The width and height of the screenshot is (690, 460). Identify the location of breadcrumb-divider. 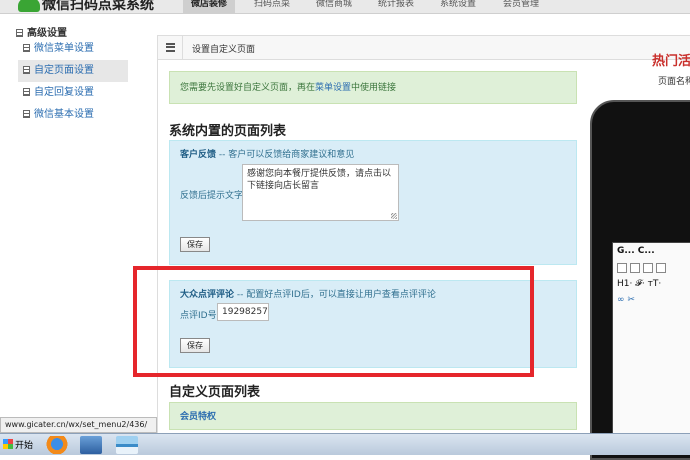
(182, 48).